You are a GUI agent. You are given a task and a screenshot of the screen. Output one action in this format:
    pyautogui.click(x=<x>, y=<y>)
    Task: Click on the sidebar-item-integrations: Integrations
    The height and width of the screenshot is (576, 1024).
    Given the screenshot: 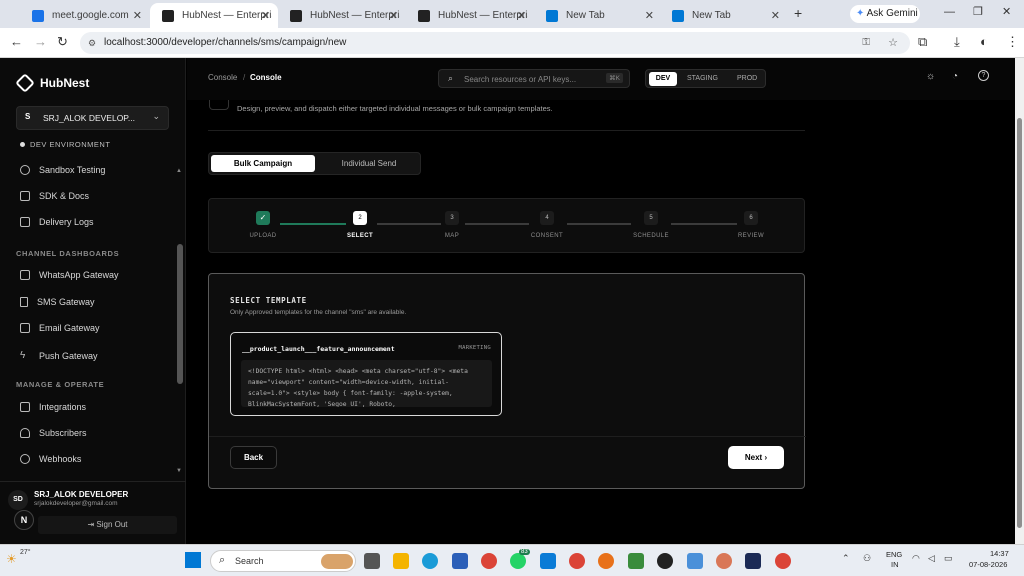 What is the action you would take?
    pyautogui.click(x=53, y=407)
    